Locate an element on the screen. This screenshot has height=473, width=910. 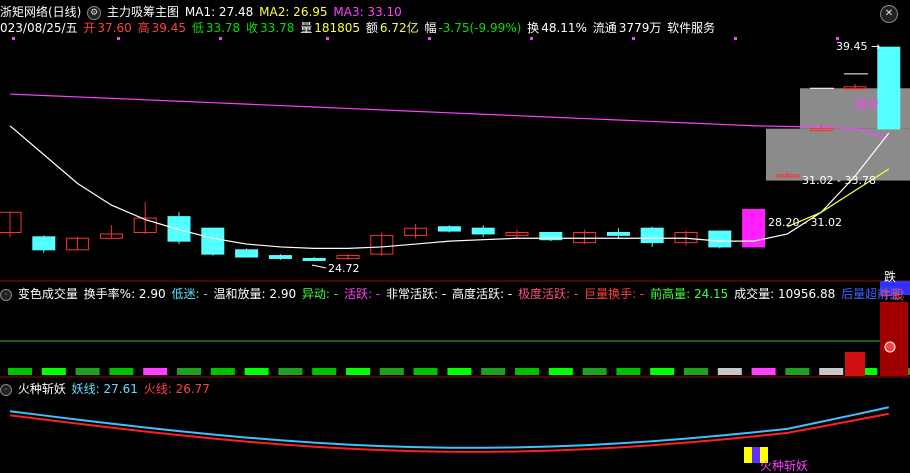
very-active-indicator: 非常活跃: - is located at coordinates (416, 294).